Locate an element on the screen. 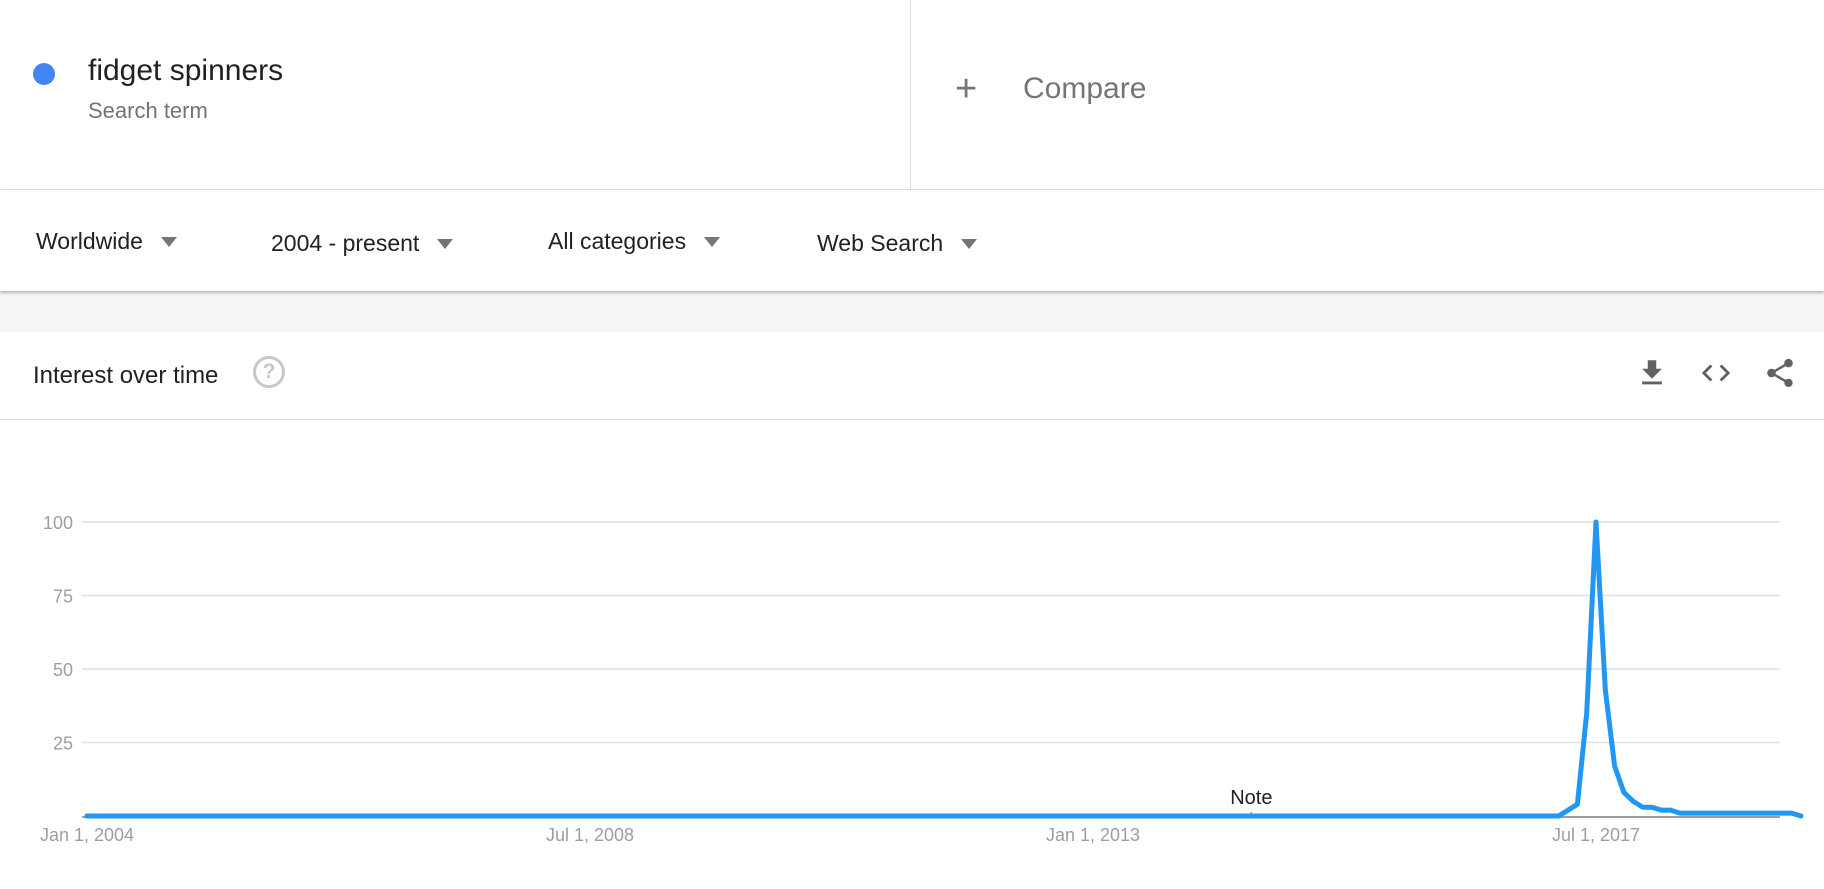 This screenshot has width=1824, height=889. search-type-dropdown: Web Search is located at coordinates (897, 243).